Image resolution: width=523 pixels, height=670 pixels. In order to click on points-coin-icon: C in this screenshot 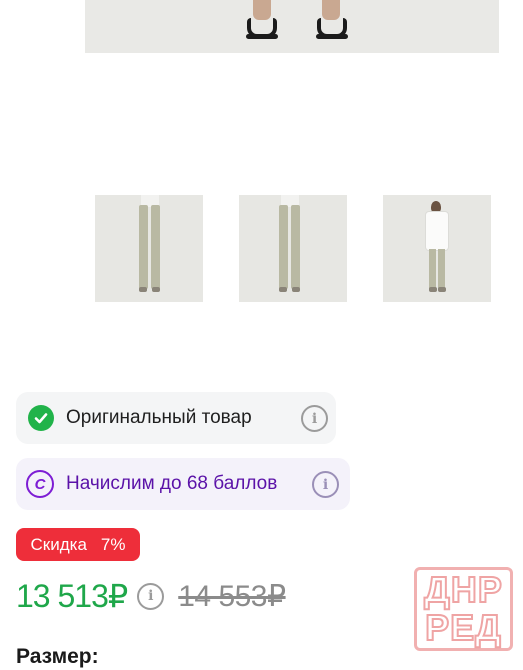, I will do `click(40, 484)`.